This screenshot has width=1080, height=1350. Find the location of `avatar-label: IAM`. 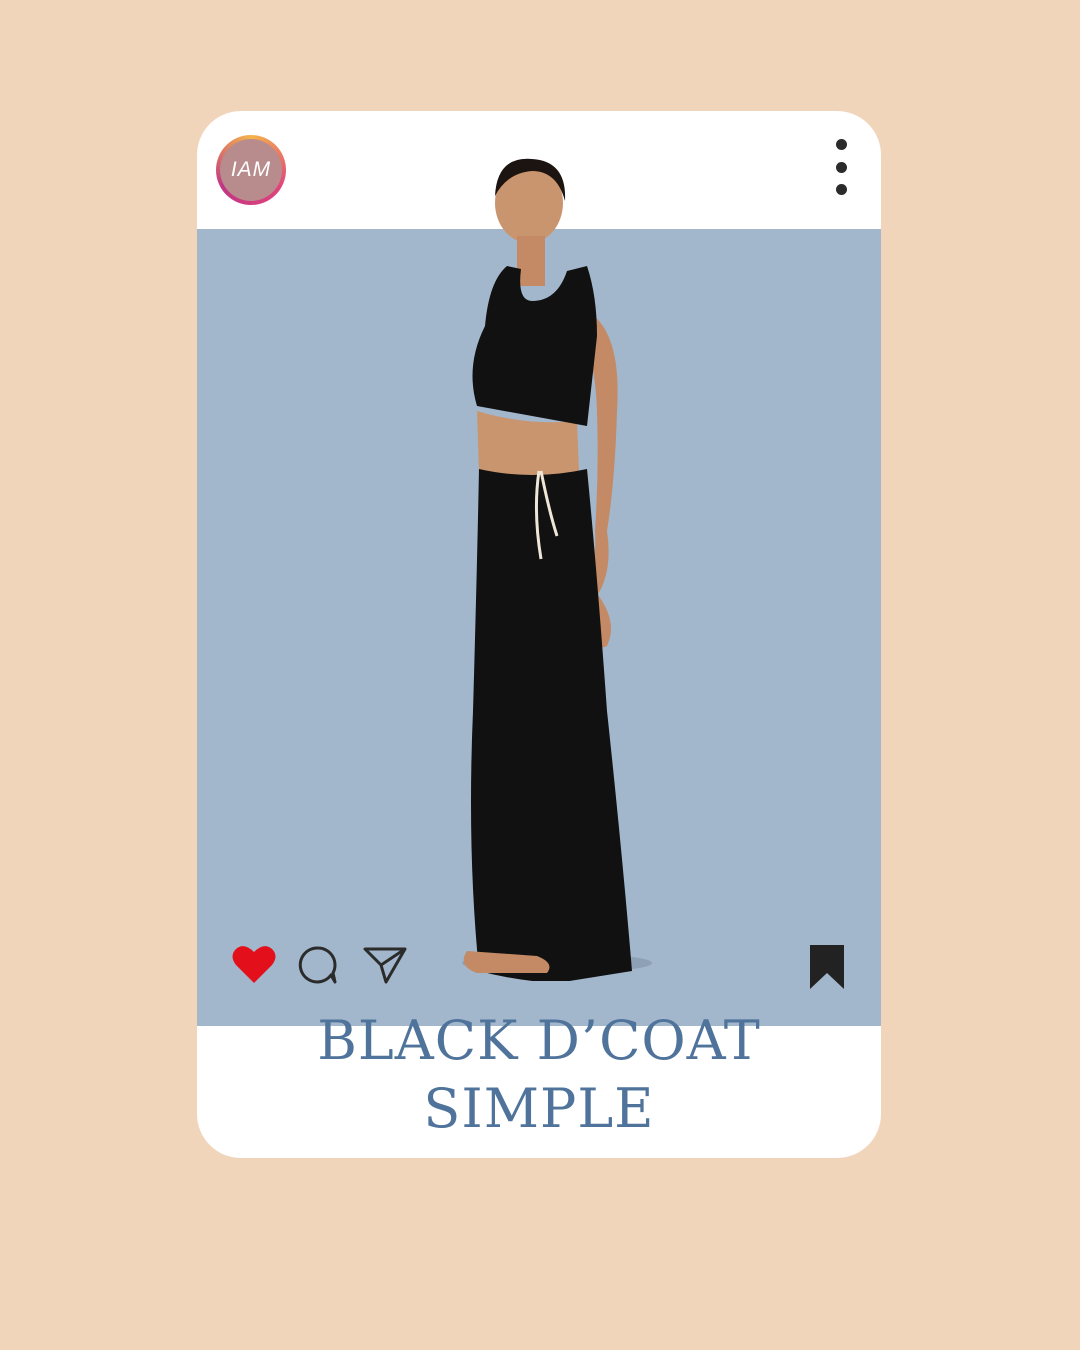

avatar-label: IAM is located at coordinates (251, 170).